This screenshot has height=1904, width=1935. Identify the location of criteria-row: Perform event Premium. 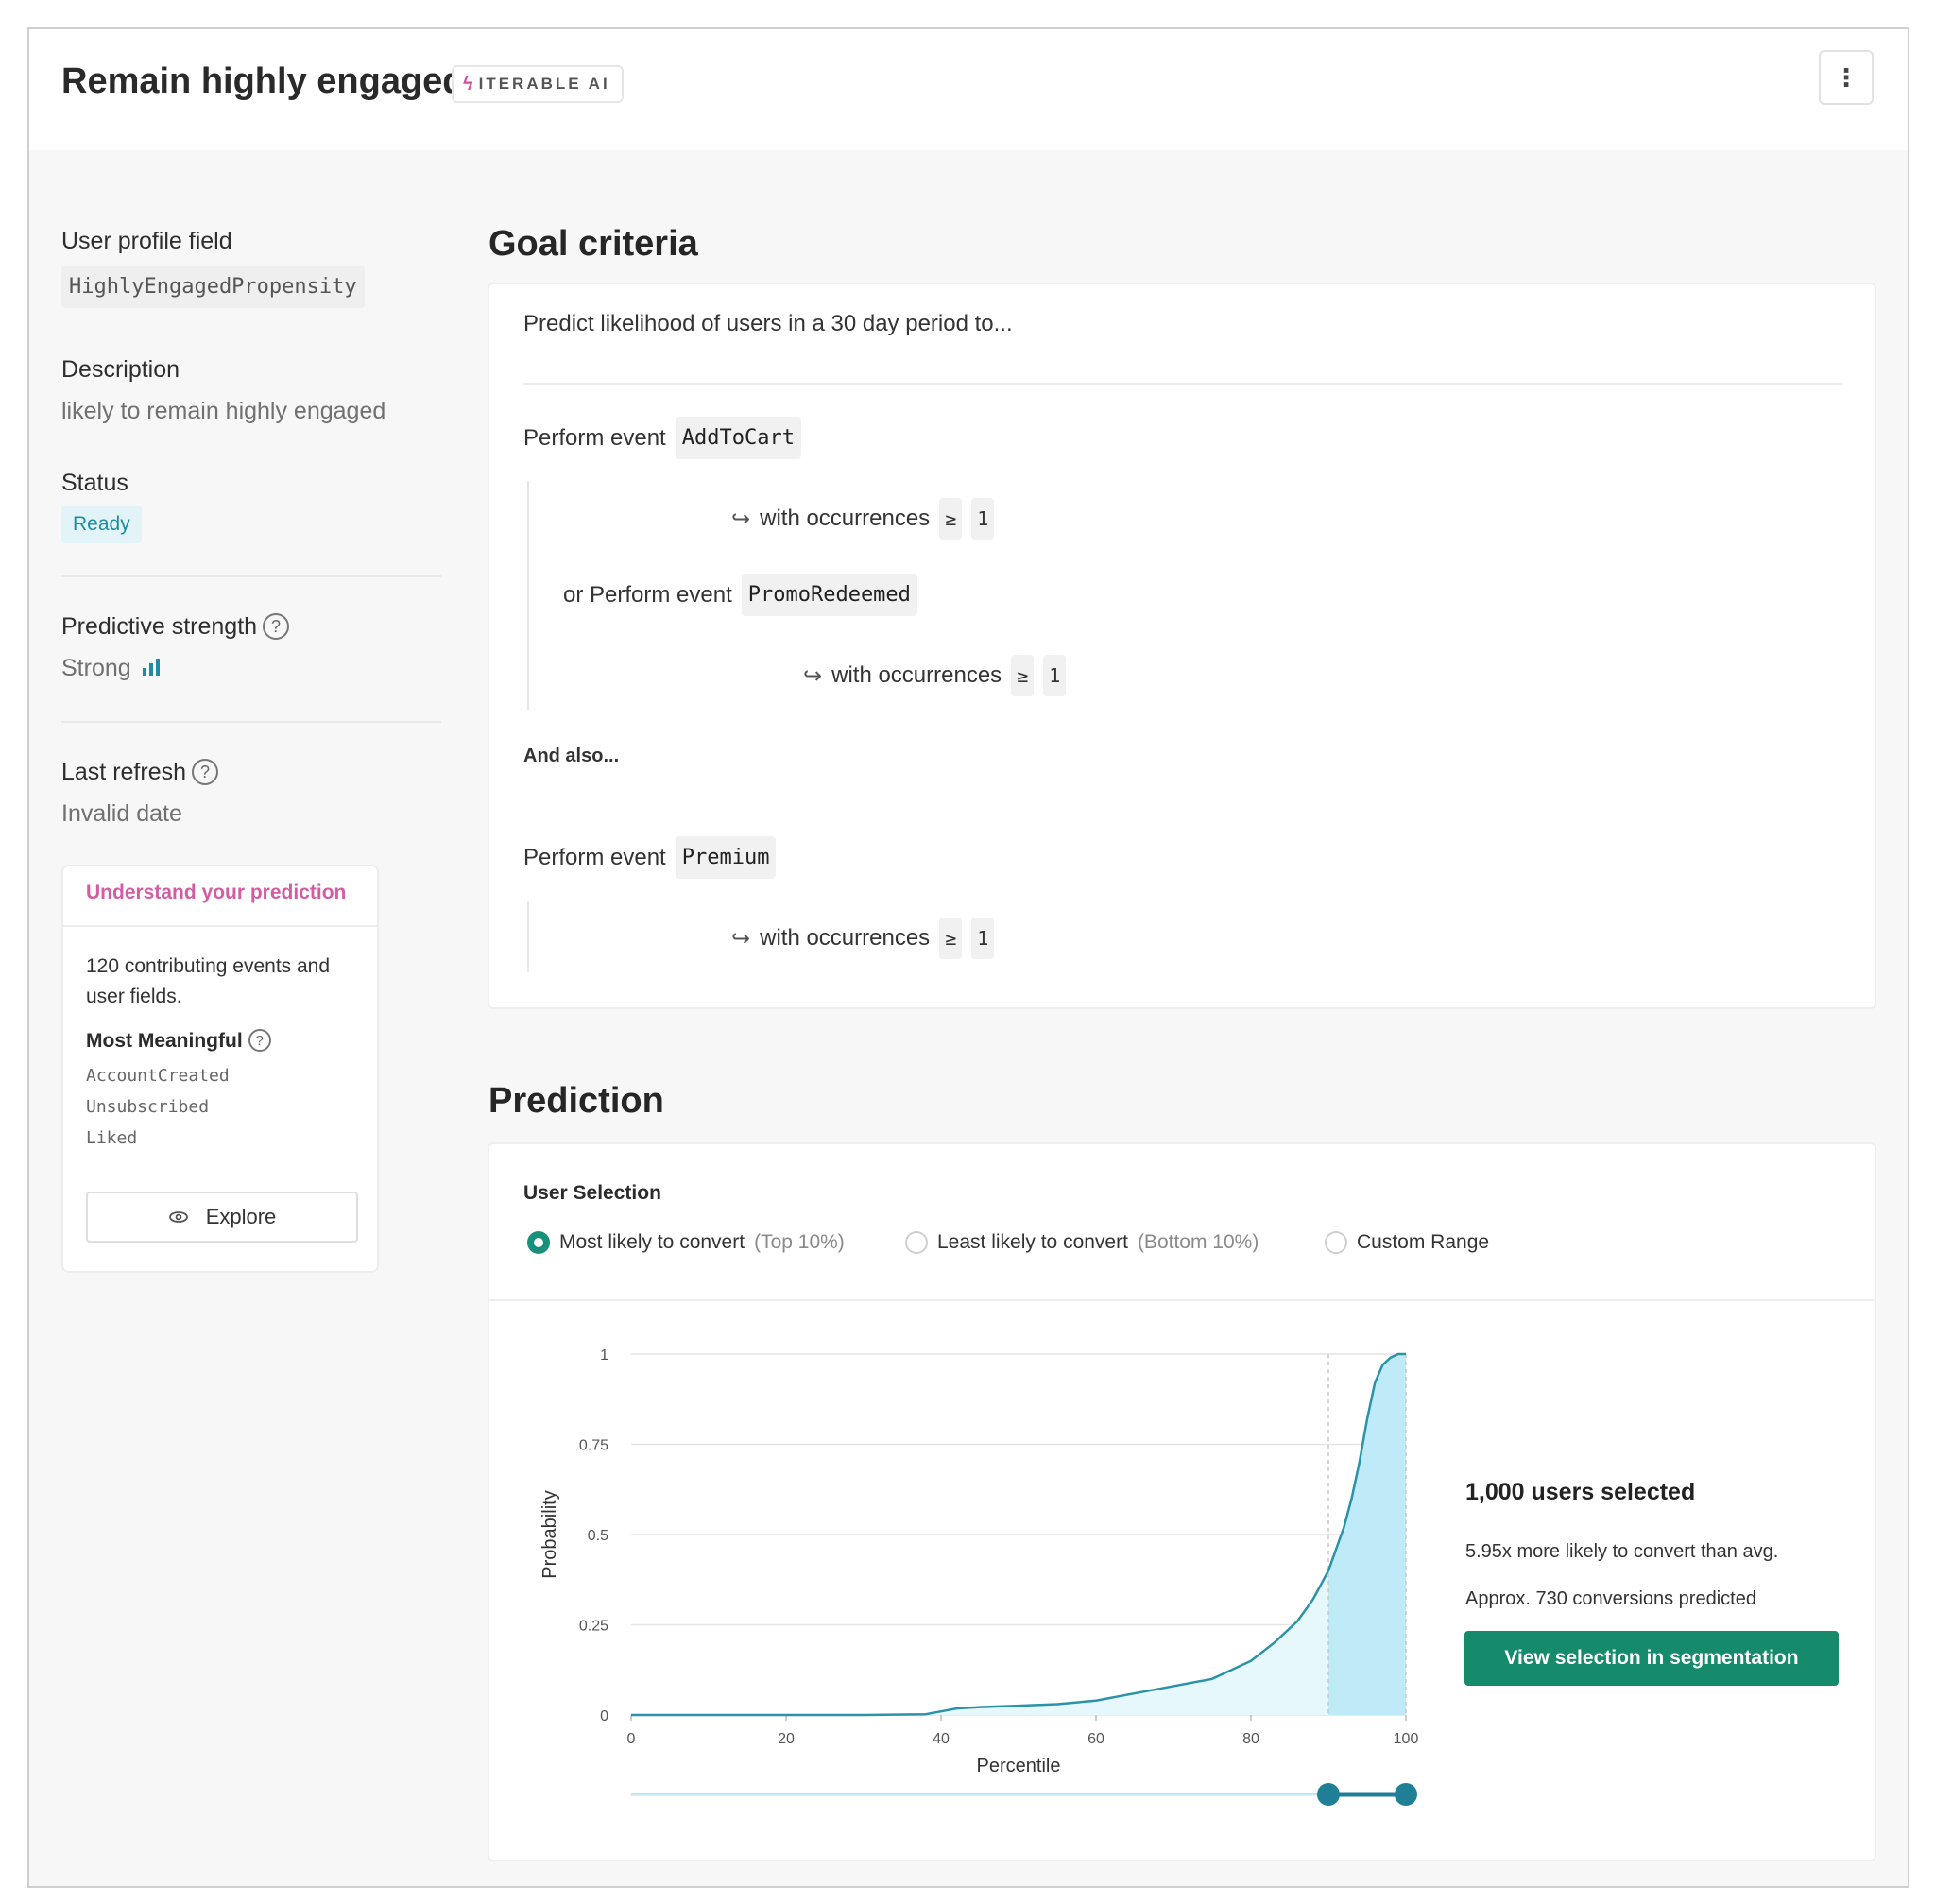
(650, 857).